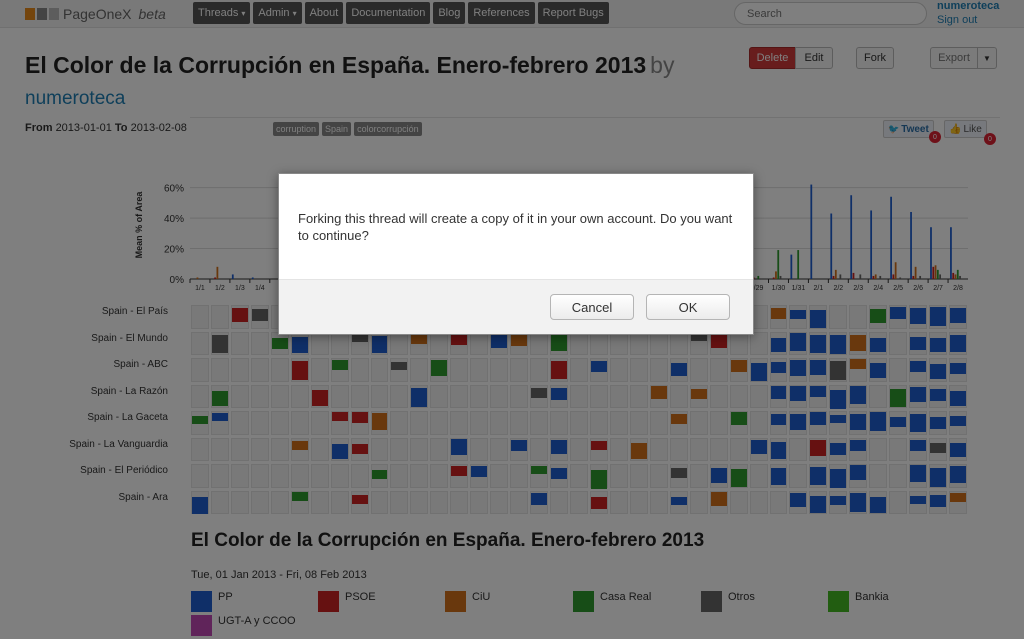  Describe the element at coordinates (688, 307) in the screenshot. I see `ok-button: OK` at that location.